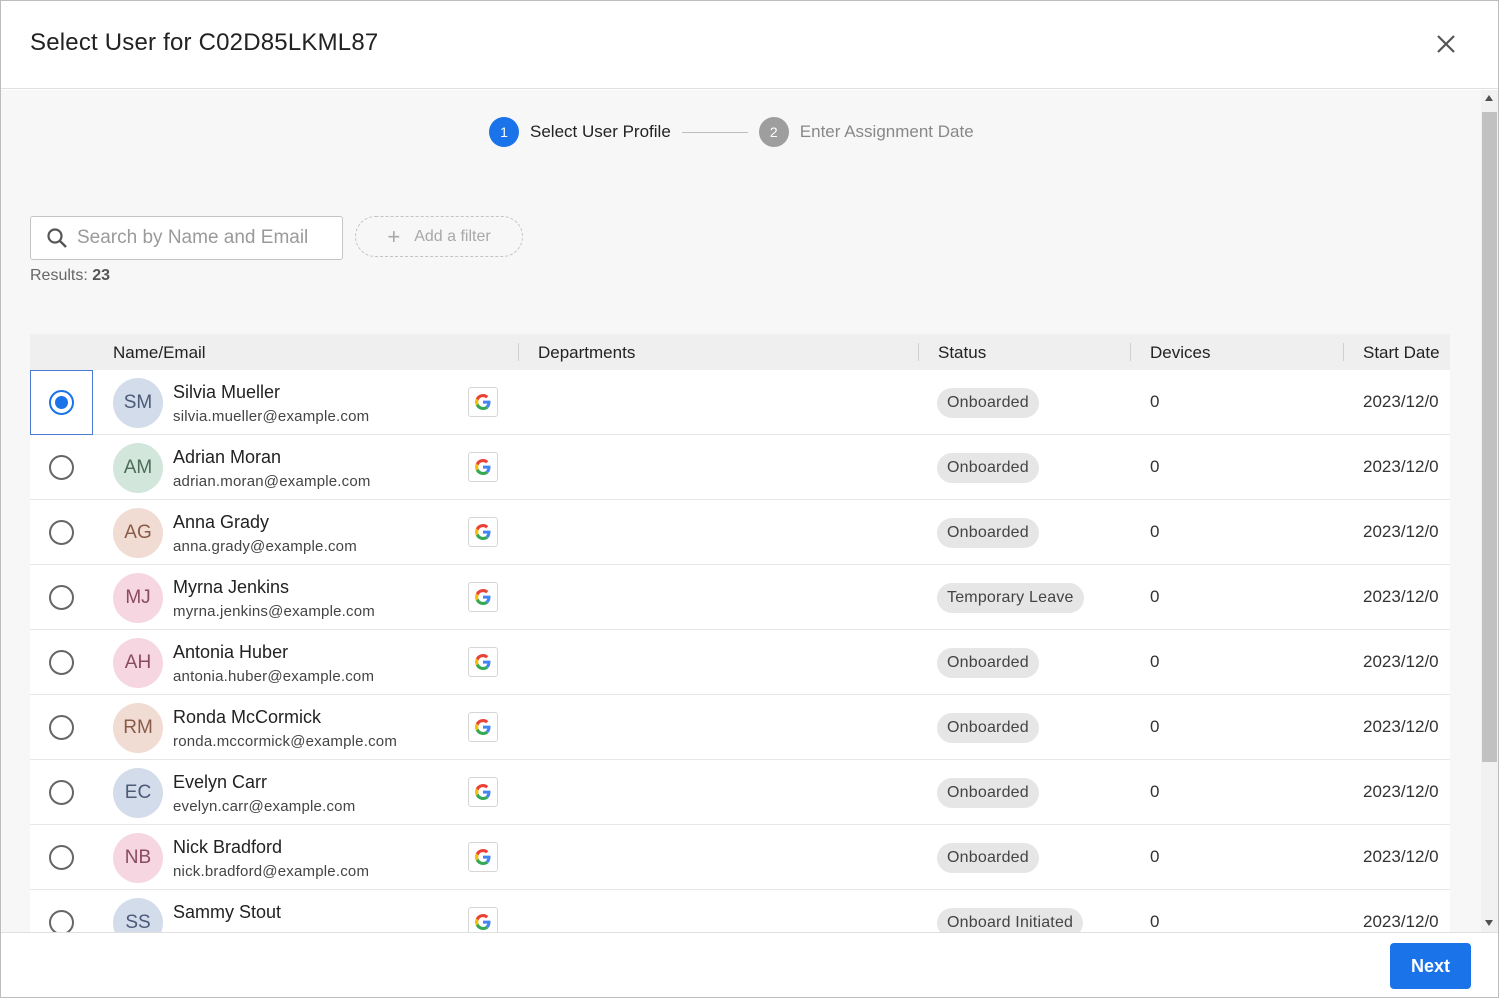 The width and height of the screenshot is (1499, 998). I want to click on scroll-down-arrow-icon, so click(1489, 923).